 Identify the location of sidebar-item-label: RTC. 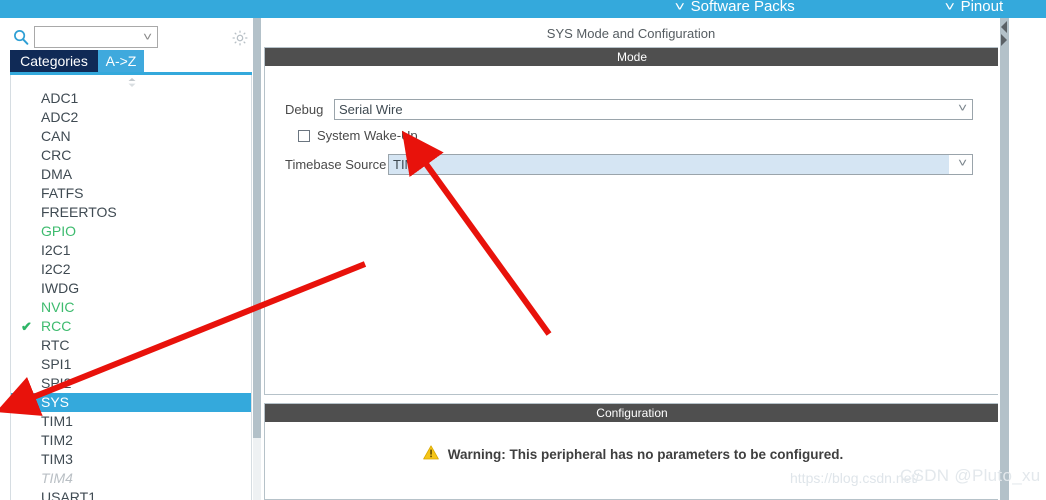
(55, 345).